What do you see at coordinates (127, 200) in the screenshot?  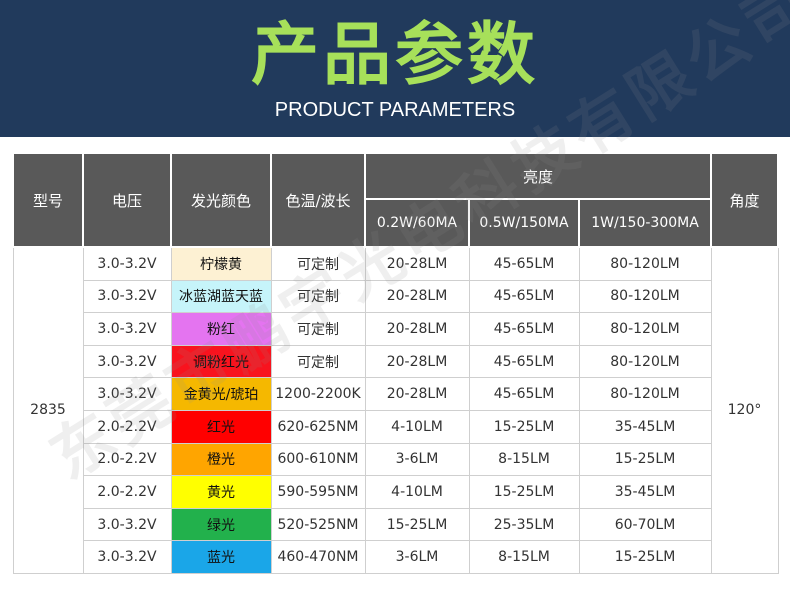 I see `header-voltage: 电压` at bounding box center [127, 200].